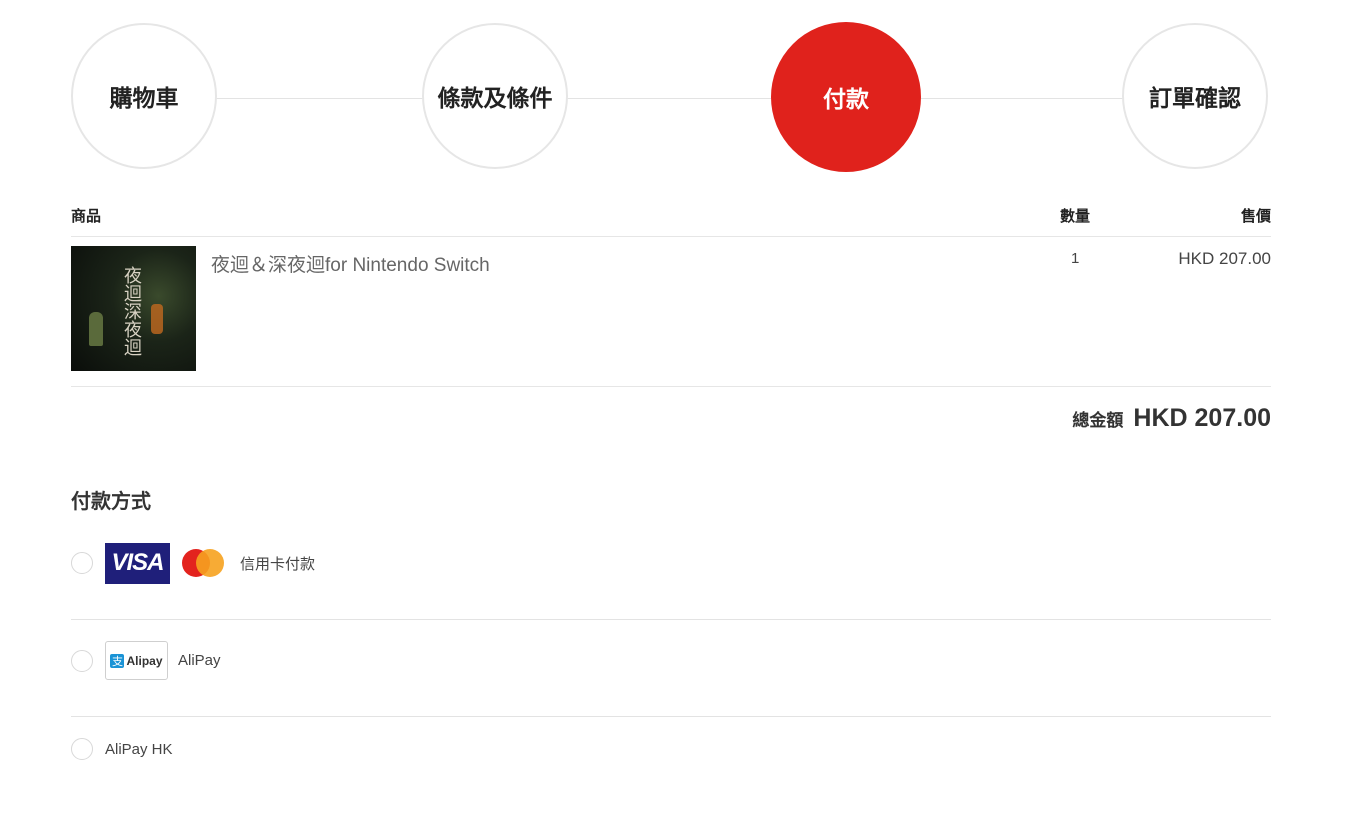  I want to click on step-terms: 條款及條件, so click(495, 96).